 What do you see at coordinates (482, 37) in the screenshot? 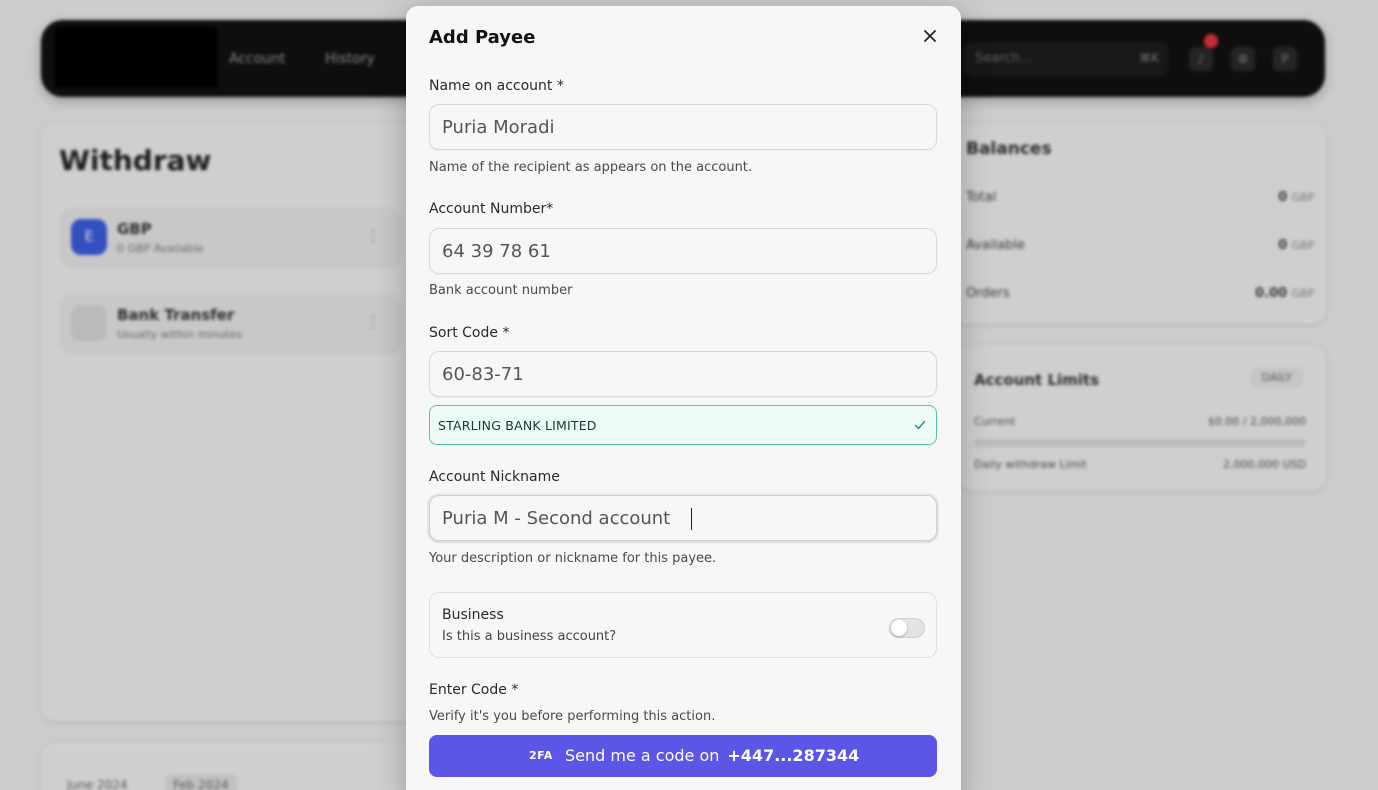
I see `modal-title: Add Payee` at bounding box center [482, 37].